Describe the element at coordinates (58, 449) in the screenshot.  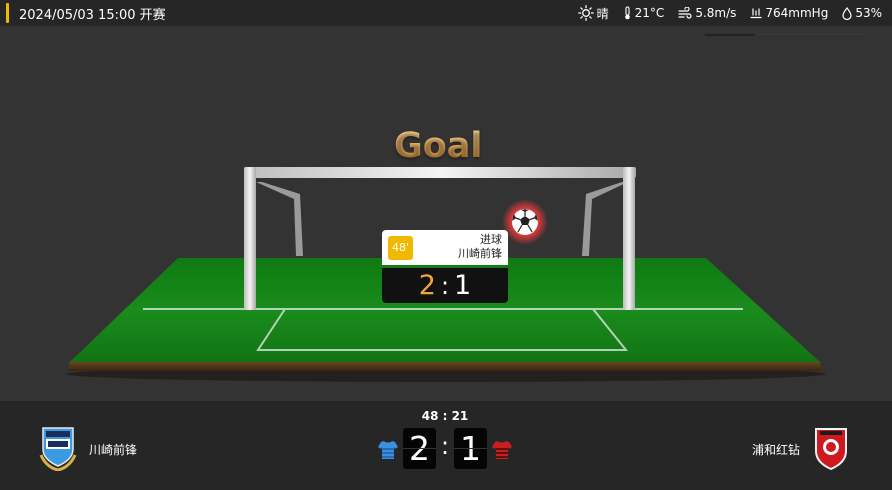
I see `home-team-logo` at that location.